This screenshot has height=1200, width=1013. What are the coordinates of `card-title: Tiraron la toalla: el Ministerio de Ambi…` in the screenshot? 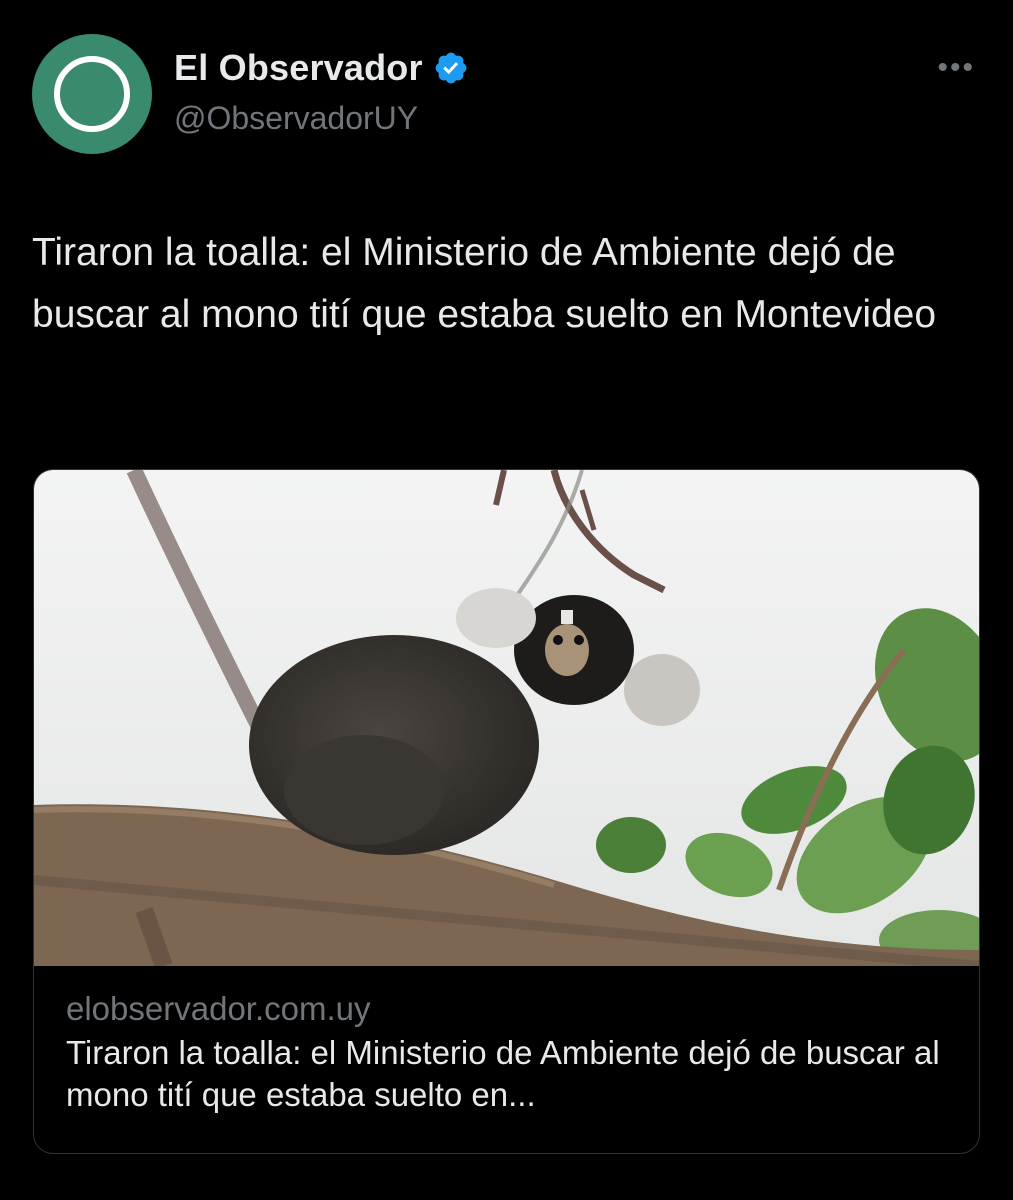 It's located at (506, 1074).